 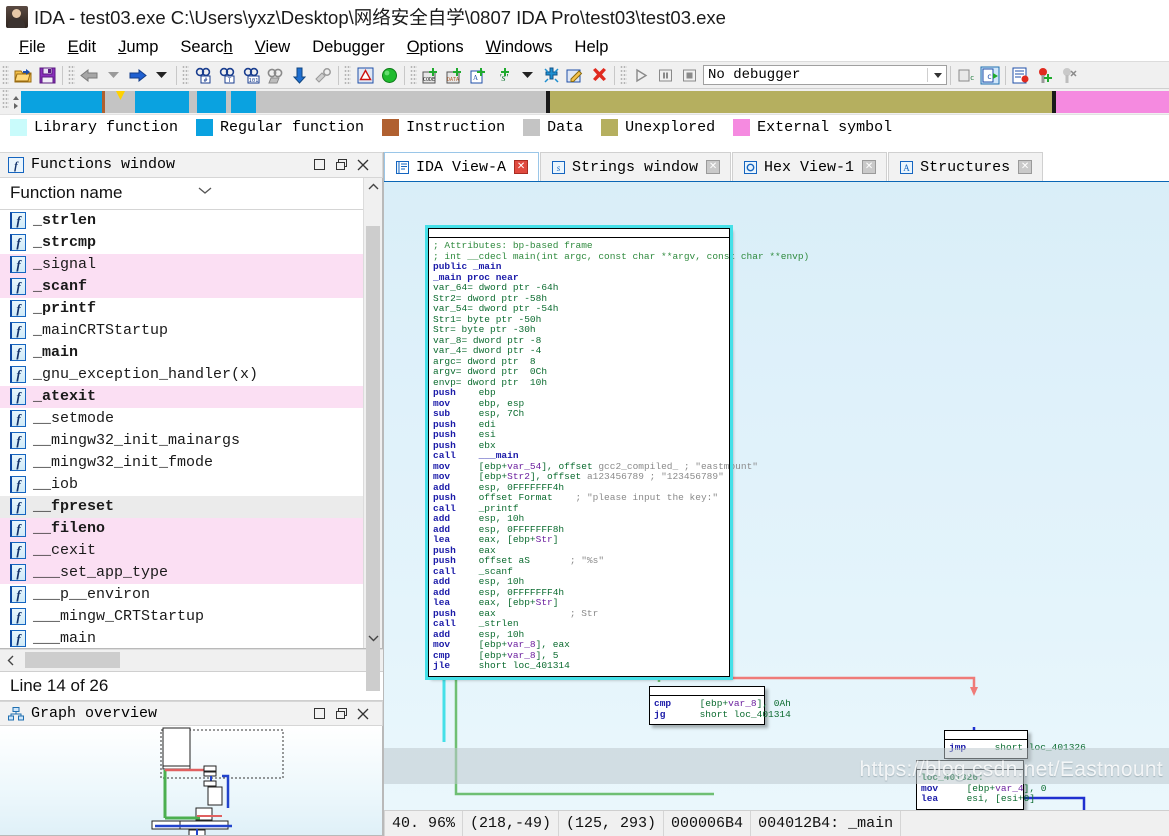 I want to click on table-row: f _mainCRTStartup, so click(x=181, y=331).